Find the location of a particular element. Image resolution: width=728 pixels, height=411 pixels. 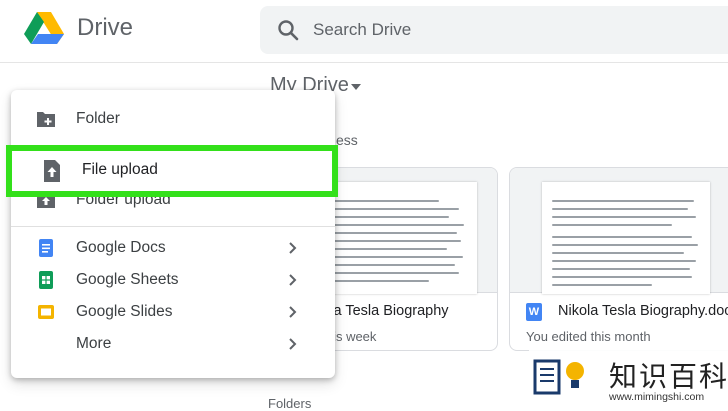

word-file-icon: W is located at coordinates (534, 312).